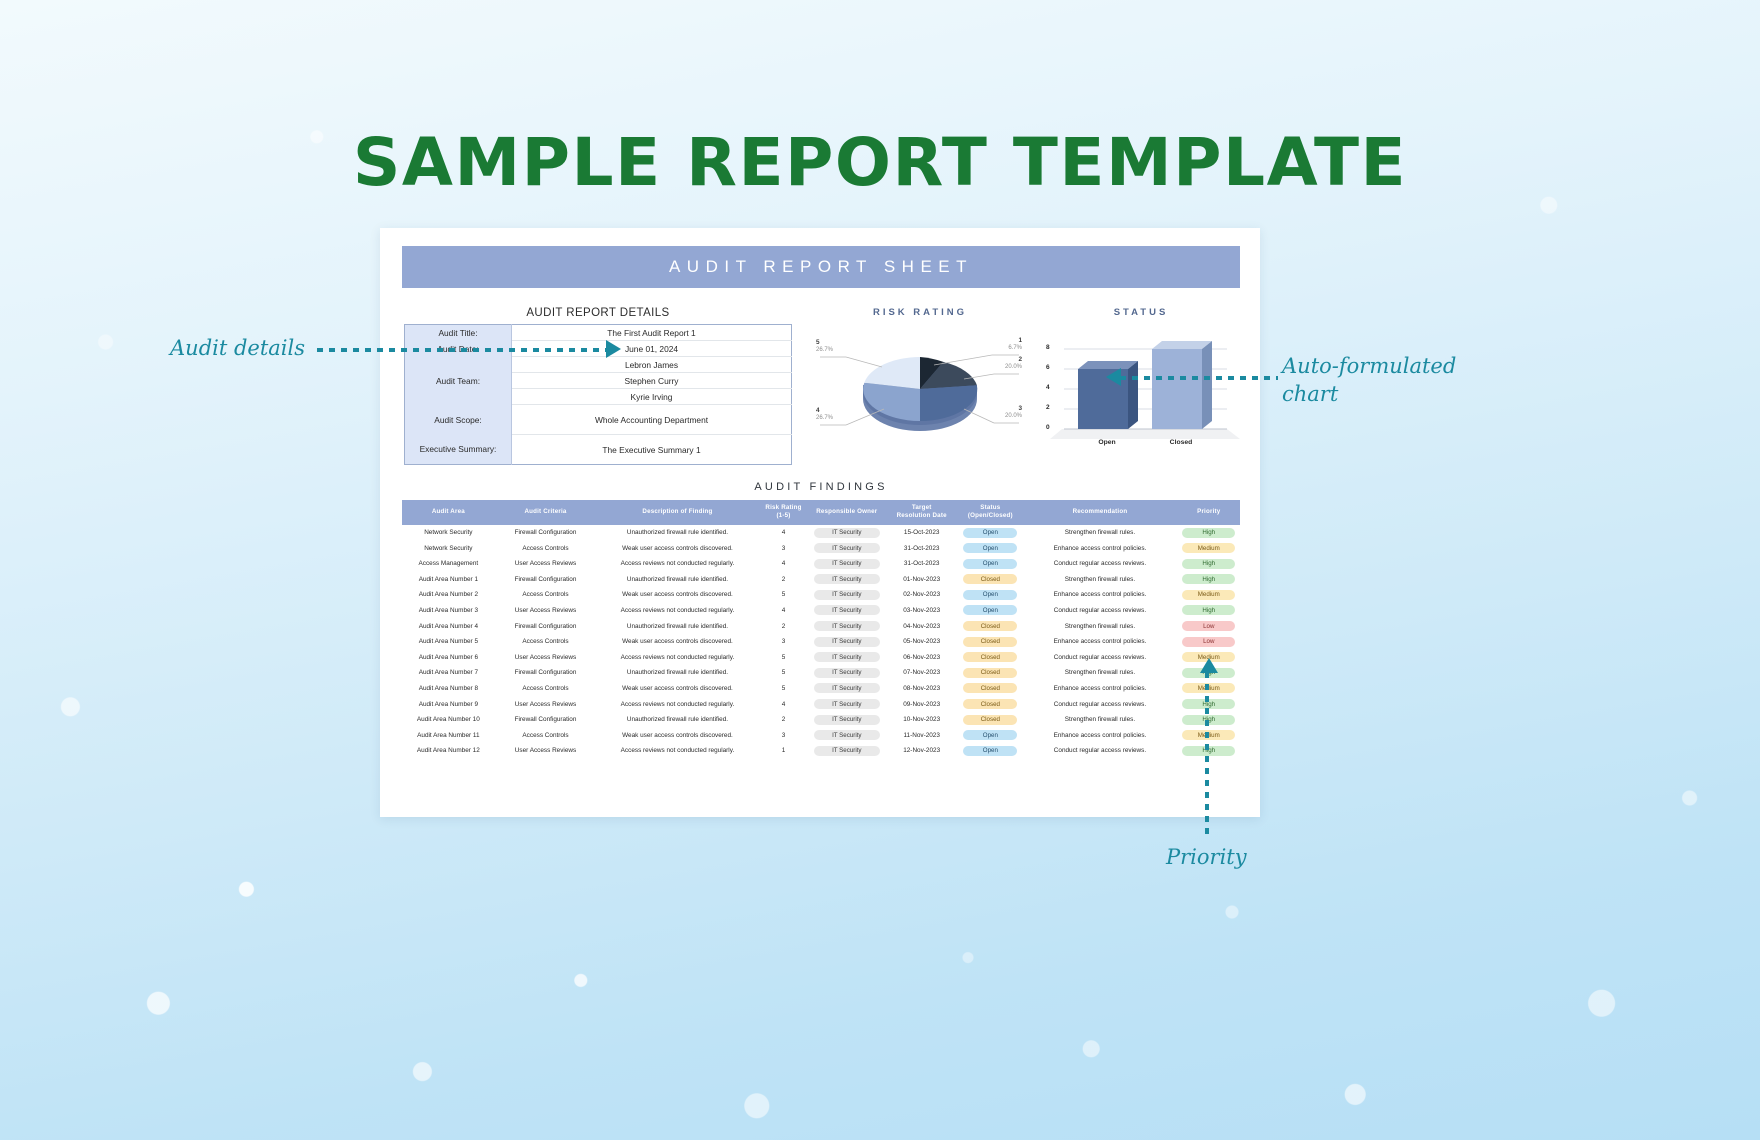  What do you see at coordinates (651, 380) in the screenshot?
I see `detail-value: Stephen Curry` at bounding box center [651, 380].